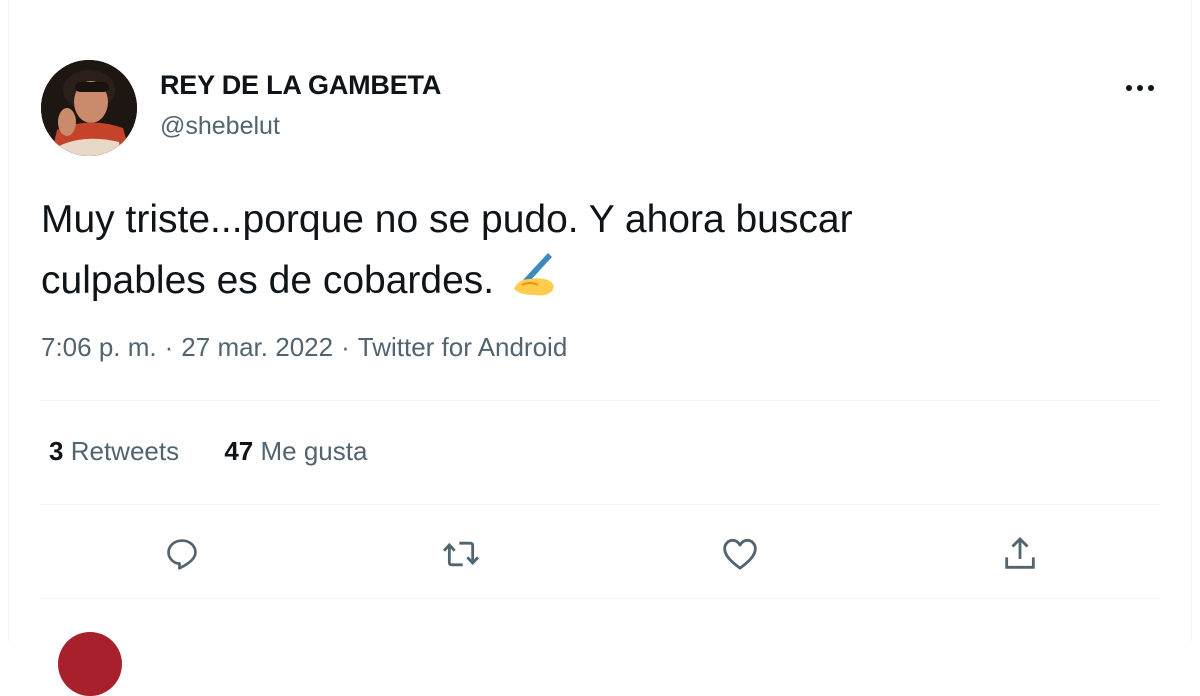 This screenshot has width=1200, height=696. I want to click on tweet-stats: 3 Retweets 47 Me gusta, so click(227, 451).